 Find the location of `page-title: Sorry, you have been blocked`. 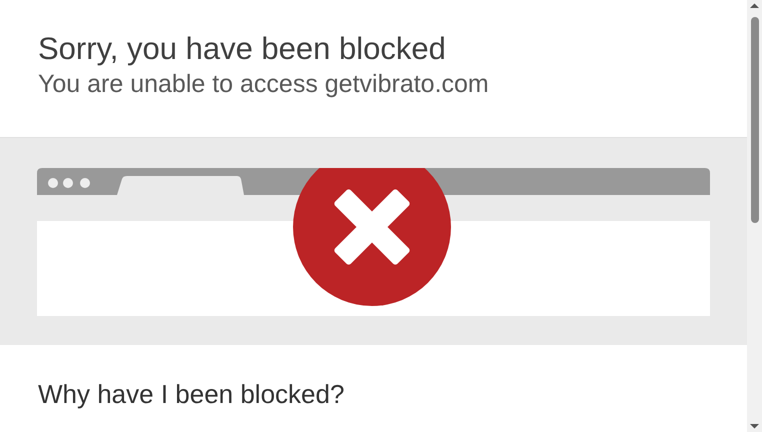

page-title: Sorry, you have been blocked is located at coordinates (242, 49).